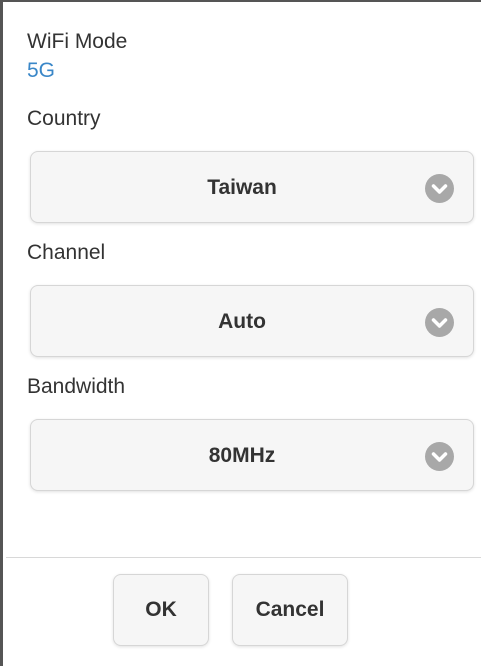 The width and height of the screenshot is (481, 666). I want to click on bandwidth-label: Bandwidth, so click(76, 386).